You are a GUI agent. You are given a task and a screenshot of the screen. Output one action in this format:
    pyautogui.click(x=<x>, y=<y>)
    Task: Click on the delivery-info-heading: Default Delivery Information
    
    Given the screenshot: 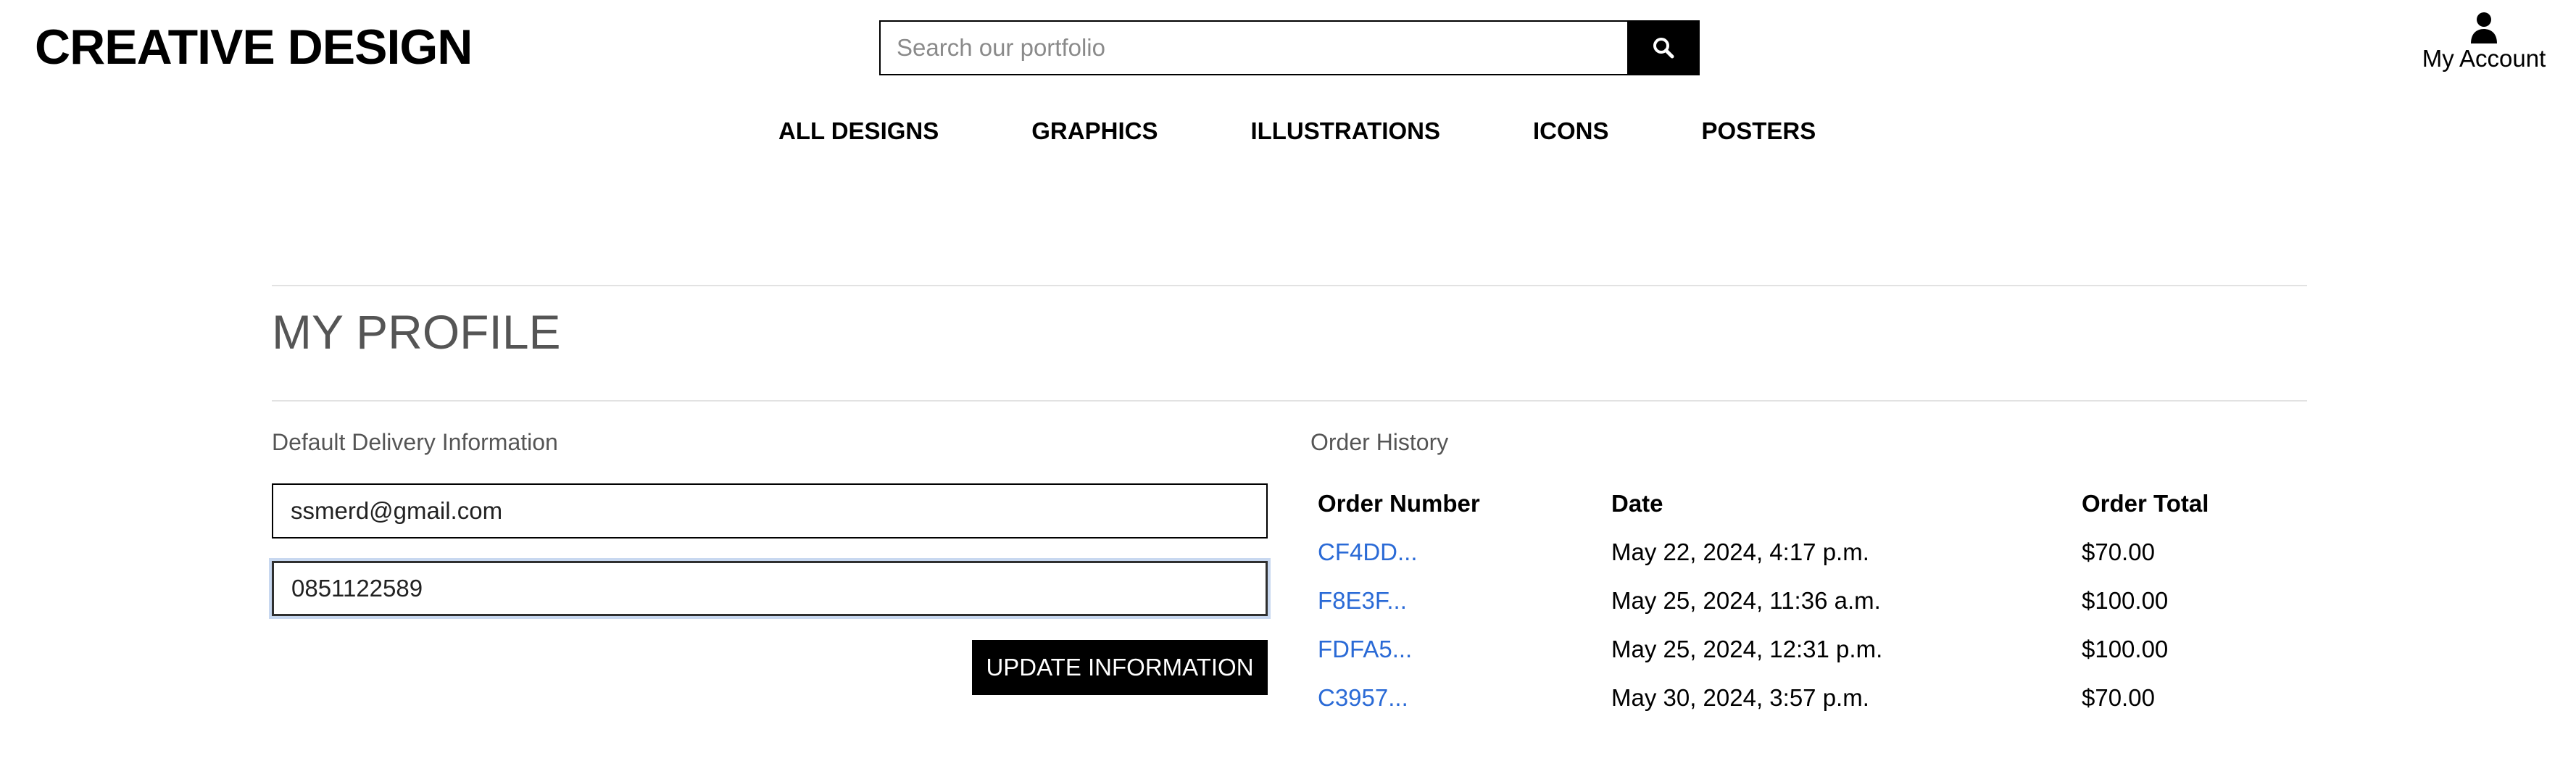 What is the action you would take?
    pyautogui.click(x=415, y=442)
    